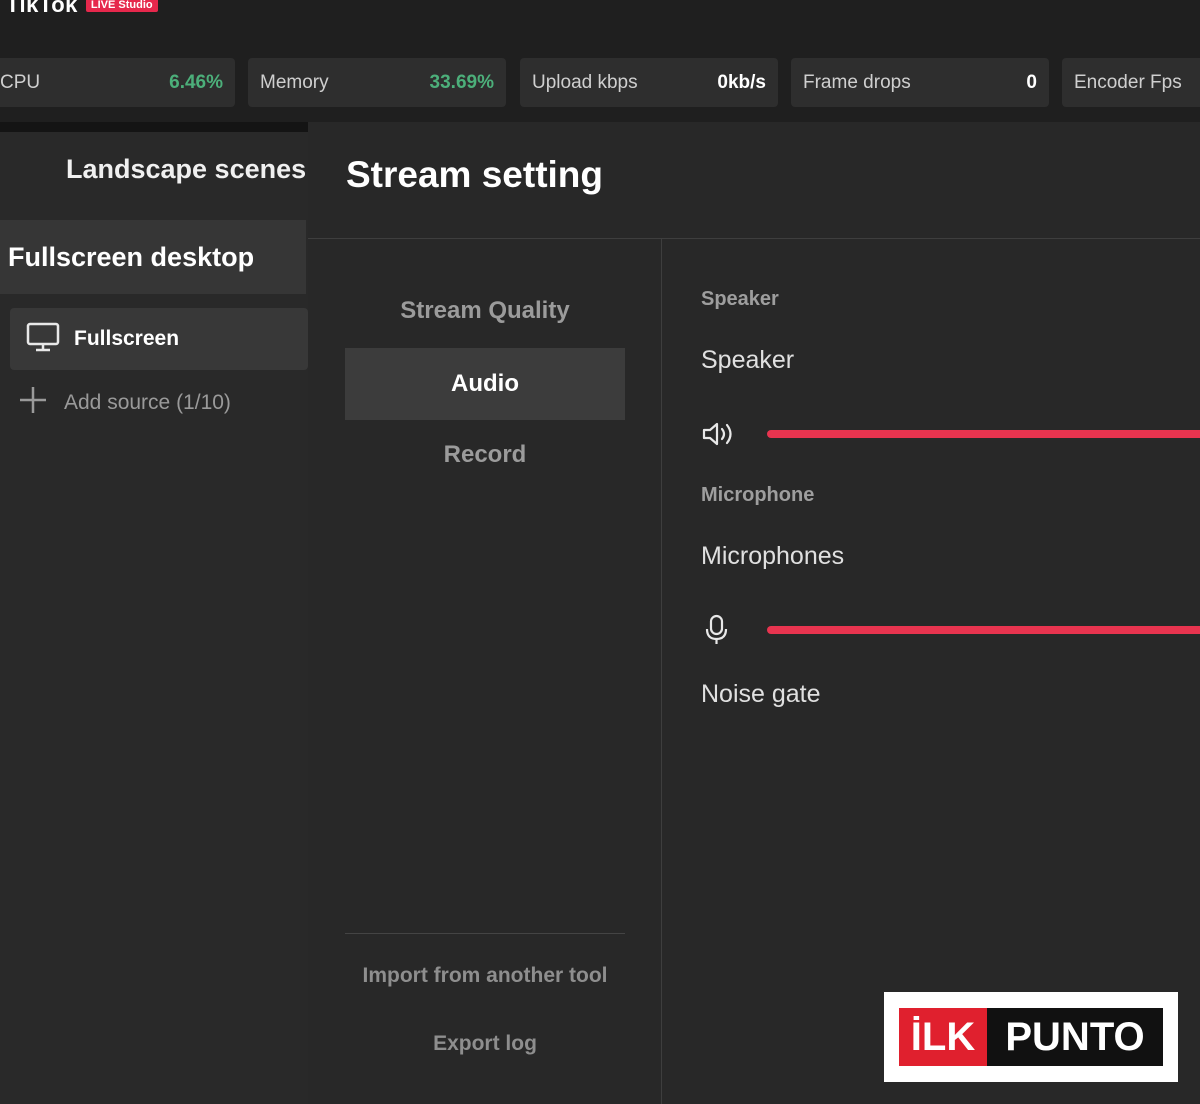  Describe the element at coordinates (740, 299) in the screenshot. I see `speaker-section-label: Speaker` at that location.